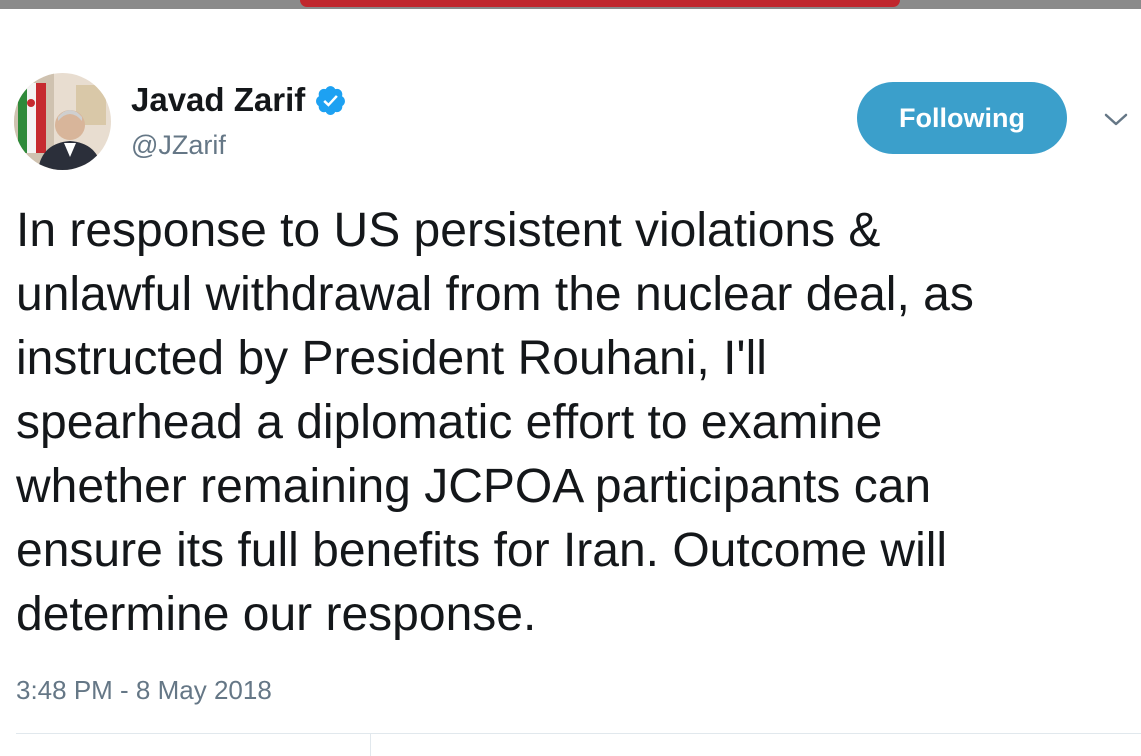 Image resolution: width=1141 pixels, height=756 pixels. What do you see at coordinates (178, 145) in the screenshot?
I see `author-handle: @JZarif` at bounding box center [178, 145].